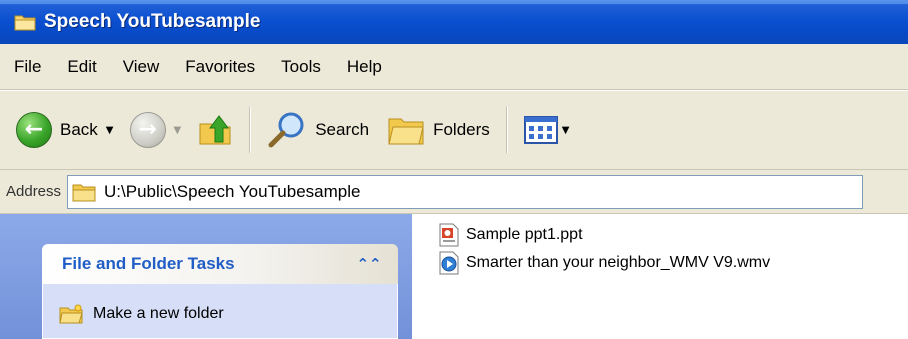  I want to click on media-file-icon, so click(449, 263).